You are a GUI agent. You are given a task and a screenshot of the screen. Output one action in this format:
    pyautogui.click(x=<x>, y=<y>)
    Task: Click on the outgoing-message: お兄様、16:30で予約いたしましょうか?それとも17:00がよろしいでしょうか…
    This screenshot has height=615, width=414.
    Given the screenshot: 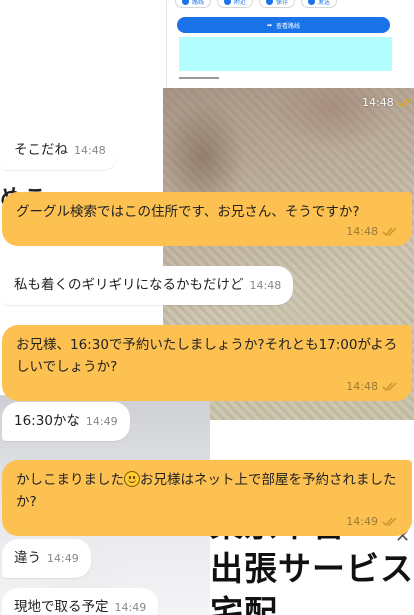 What is the action you would take?
    pyautogui.click(x=207, y=363)
    